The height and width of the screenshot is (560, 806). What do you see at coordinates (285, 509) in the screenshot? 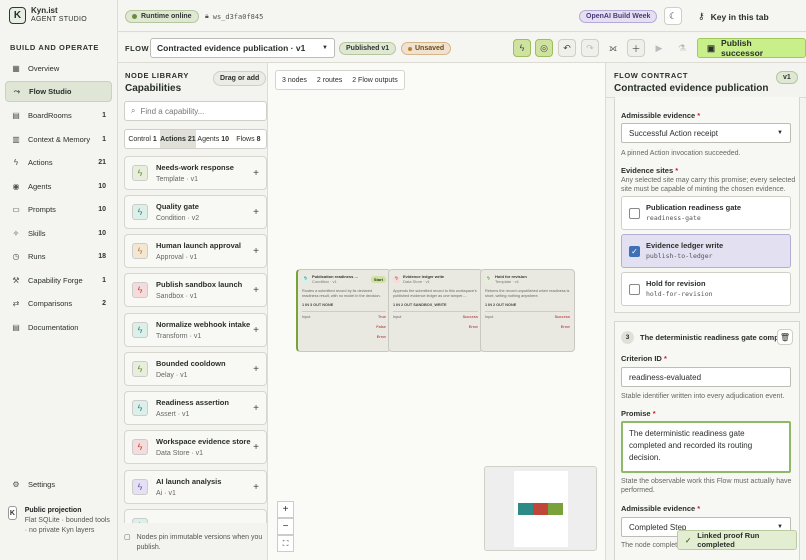
I see `zoom-in-button: +` at bounding box center [285, 509].